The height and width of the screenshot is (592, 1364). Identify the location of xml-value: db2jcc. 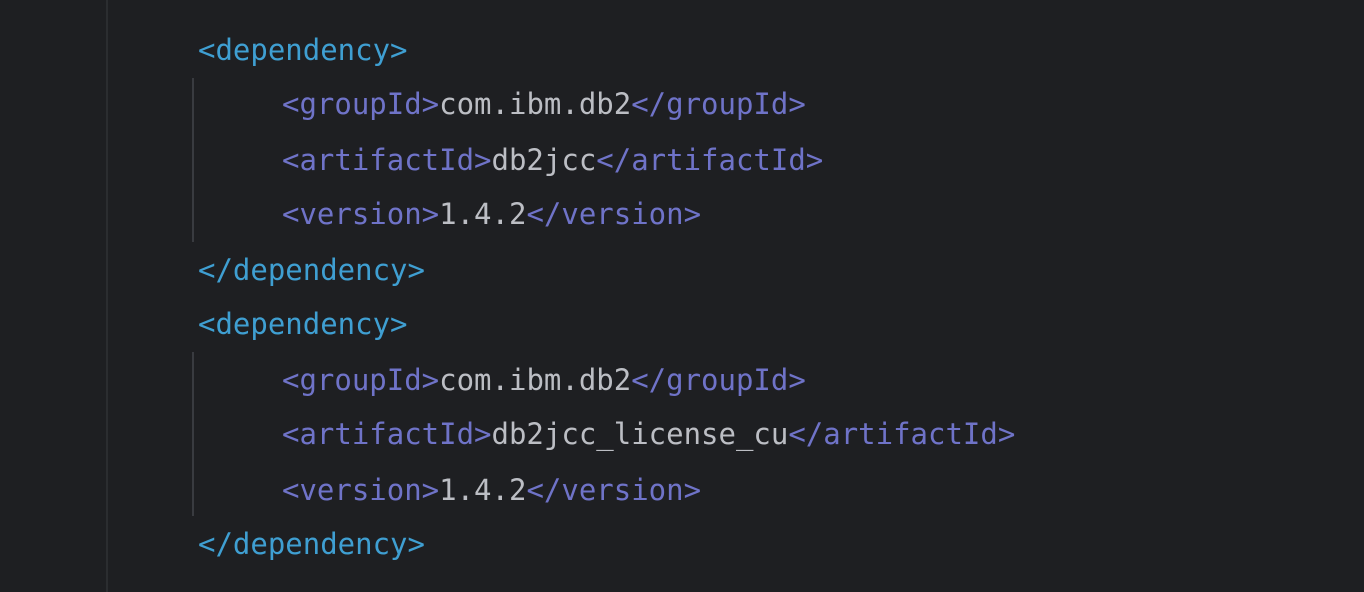
(544, 160).